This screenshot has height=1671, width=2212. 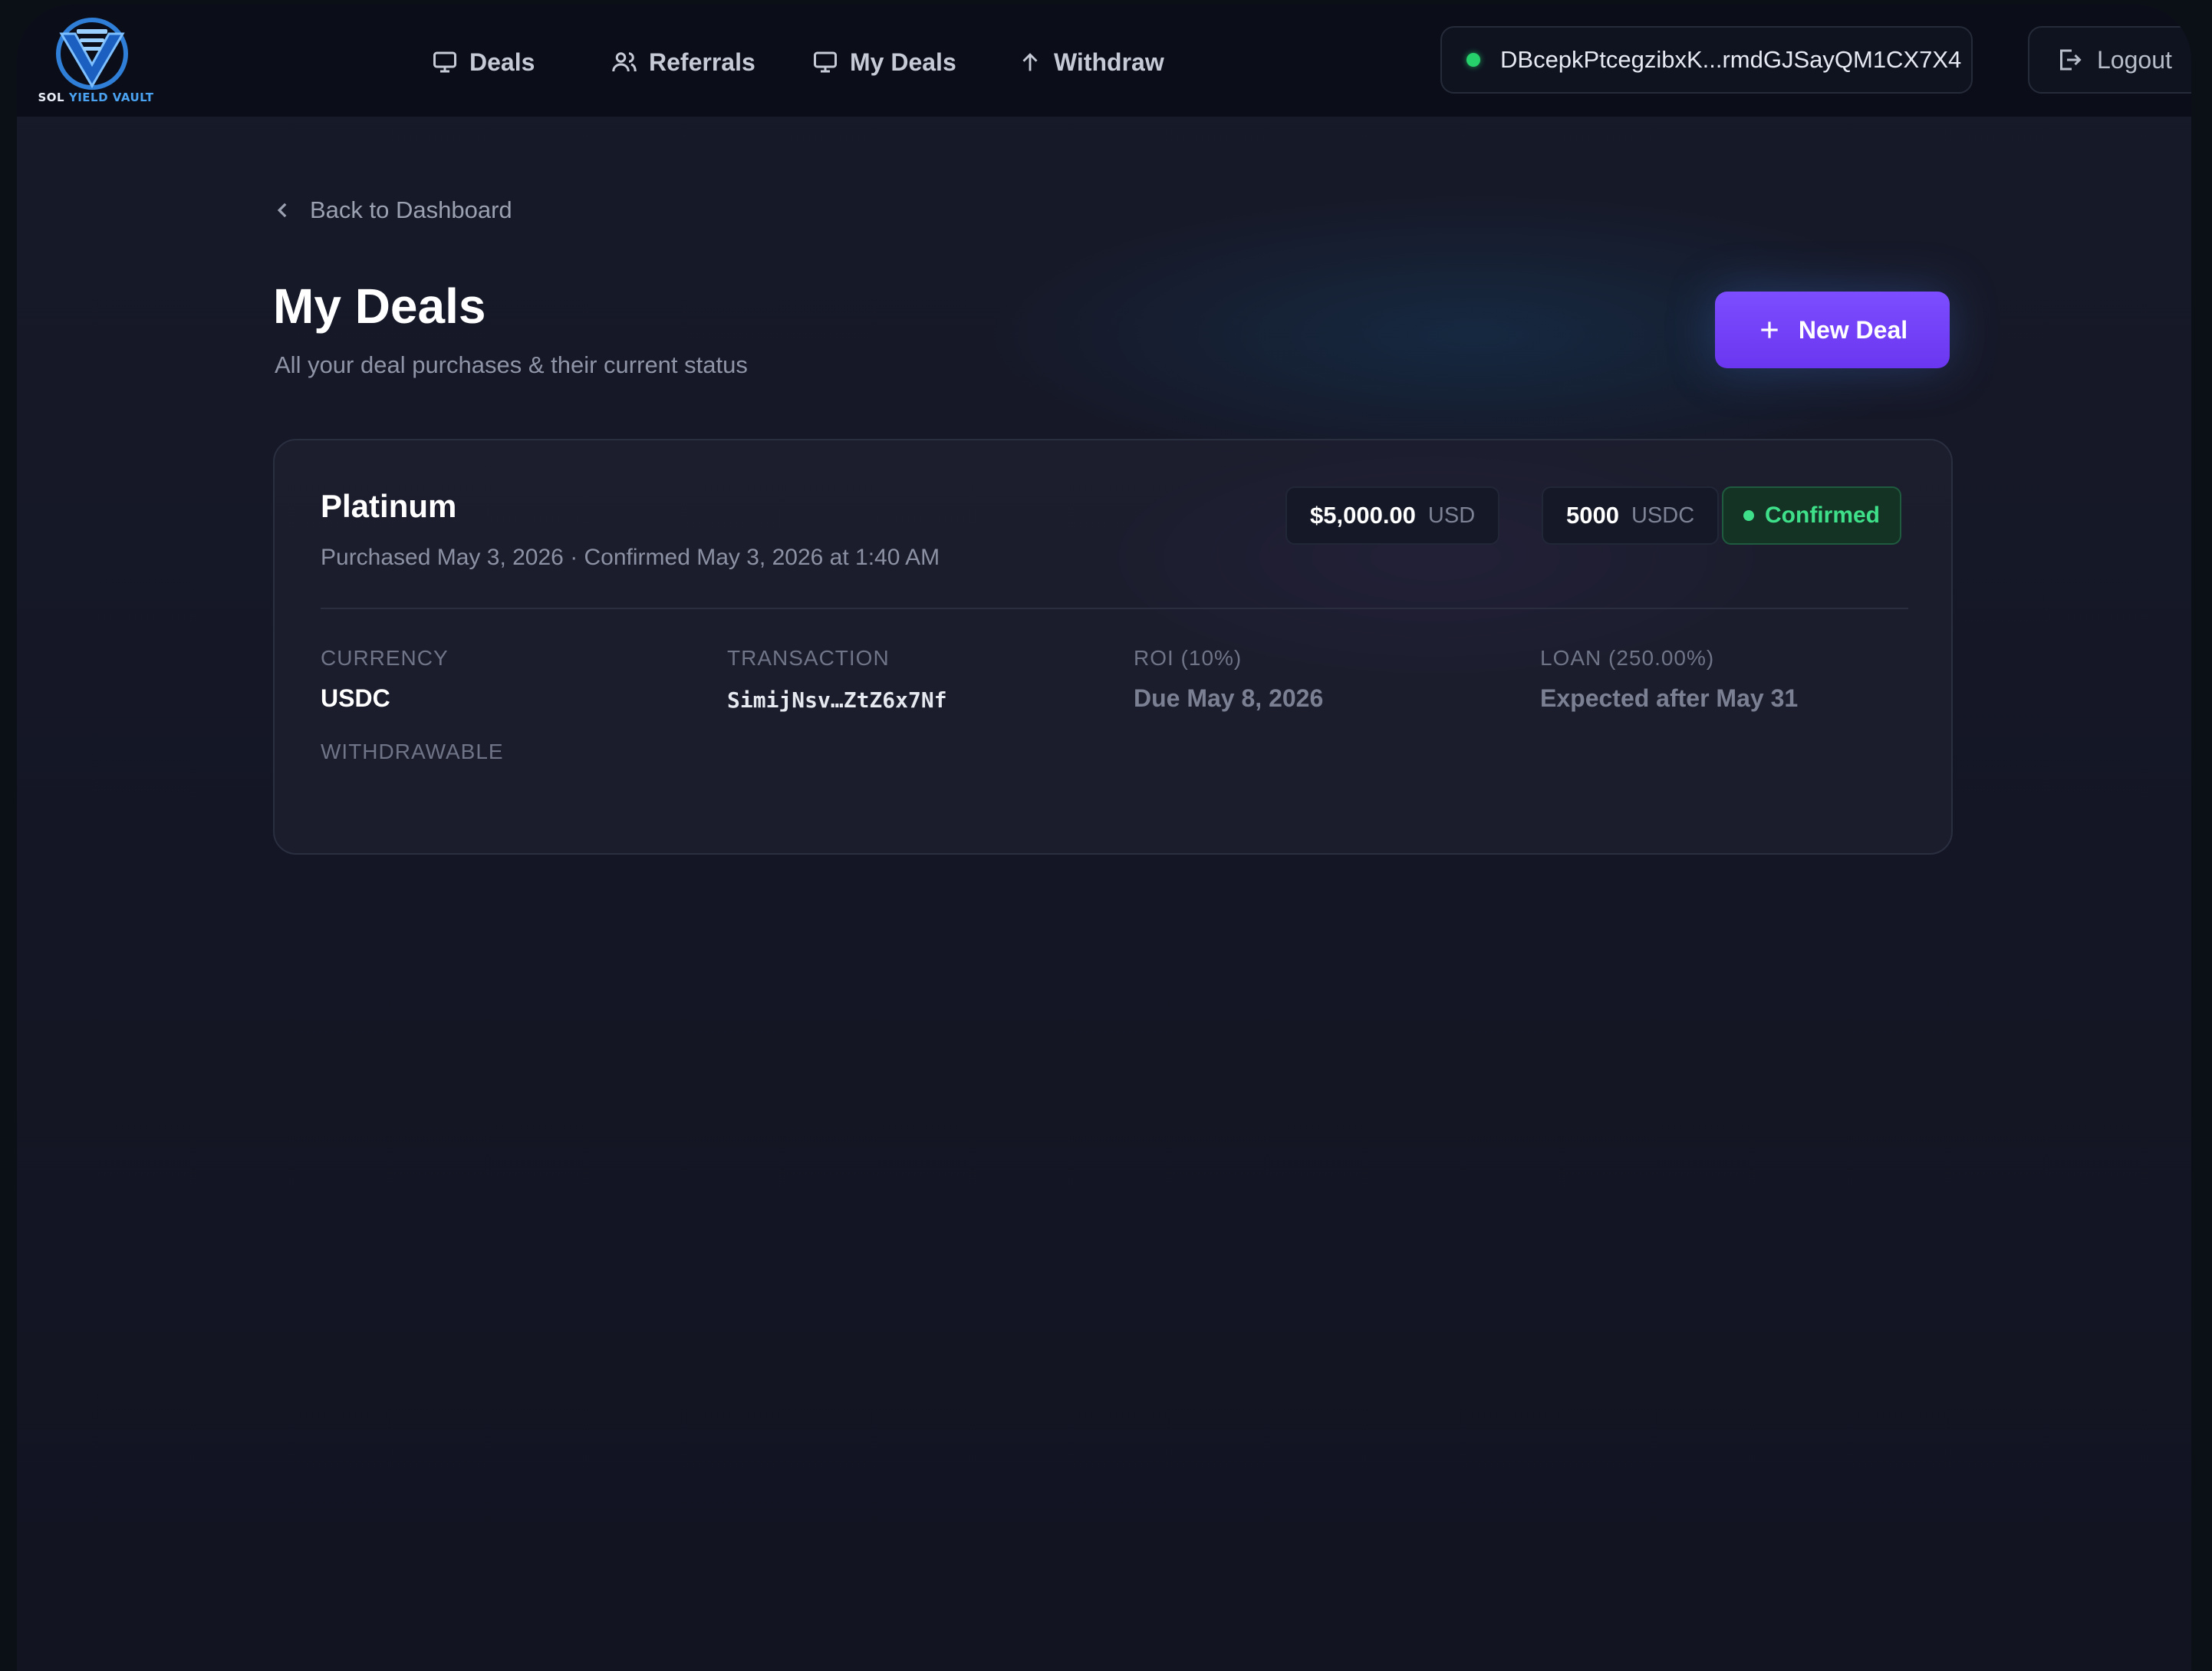 I want to click on plus-icon, so click(x=1770, y=329).